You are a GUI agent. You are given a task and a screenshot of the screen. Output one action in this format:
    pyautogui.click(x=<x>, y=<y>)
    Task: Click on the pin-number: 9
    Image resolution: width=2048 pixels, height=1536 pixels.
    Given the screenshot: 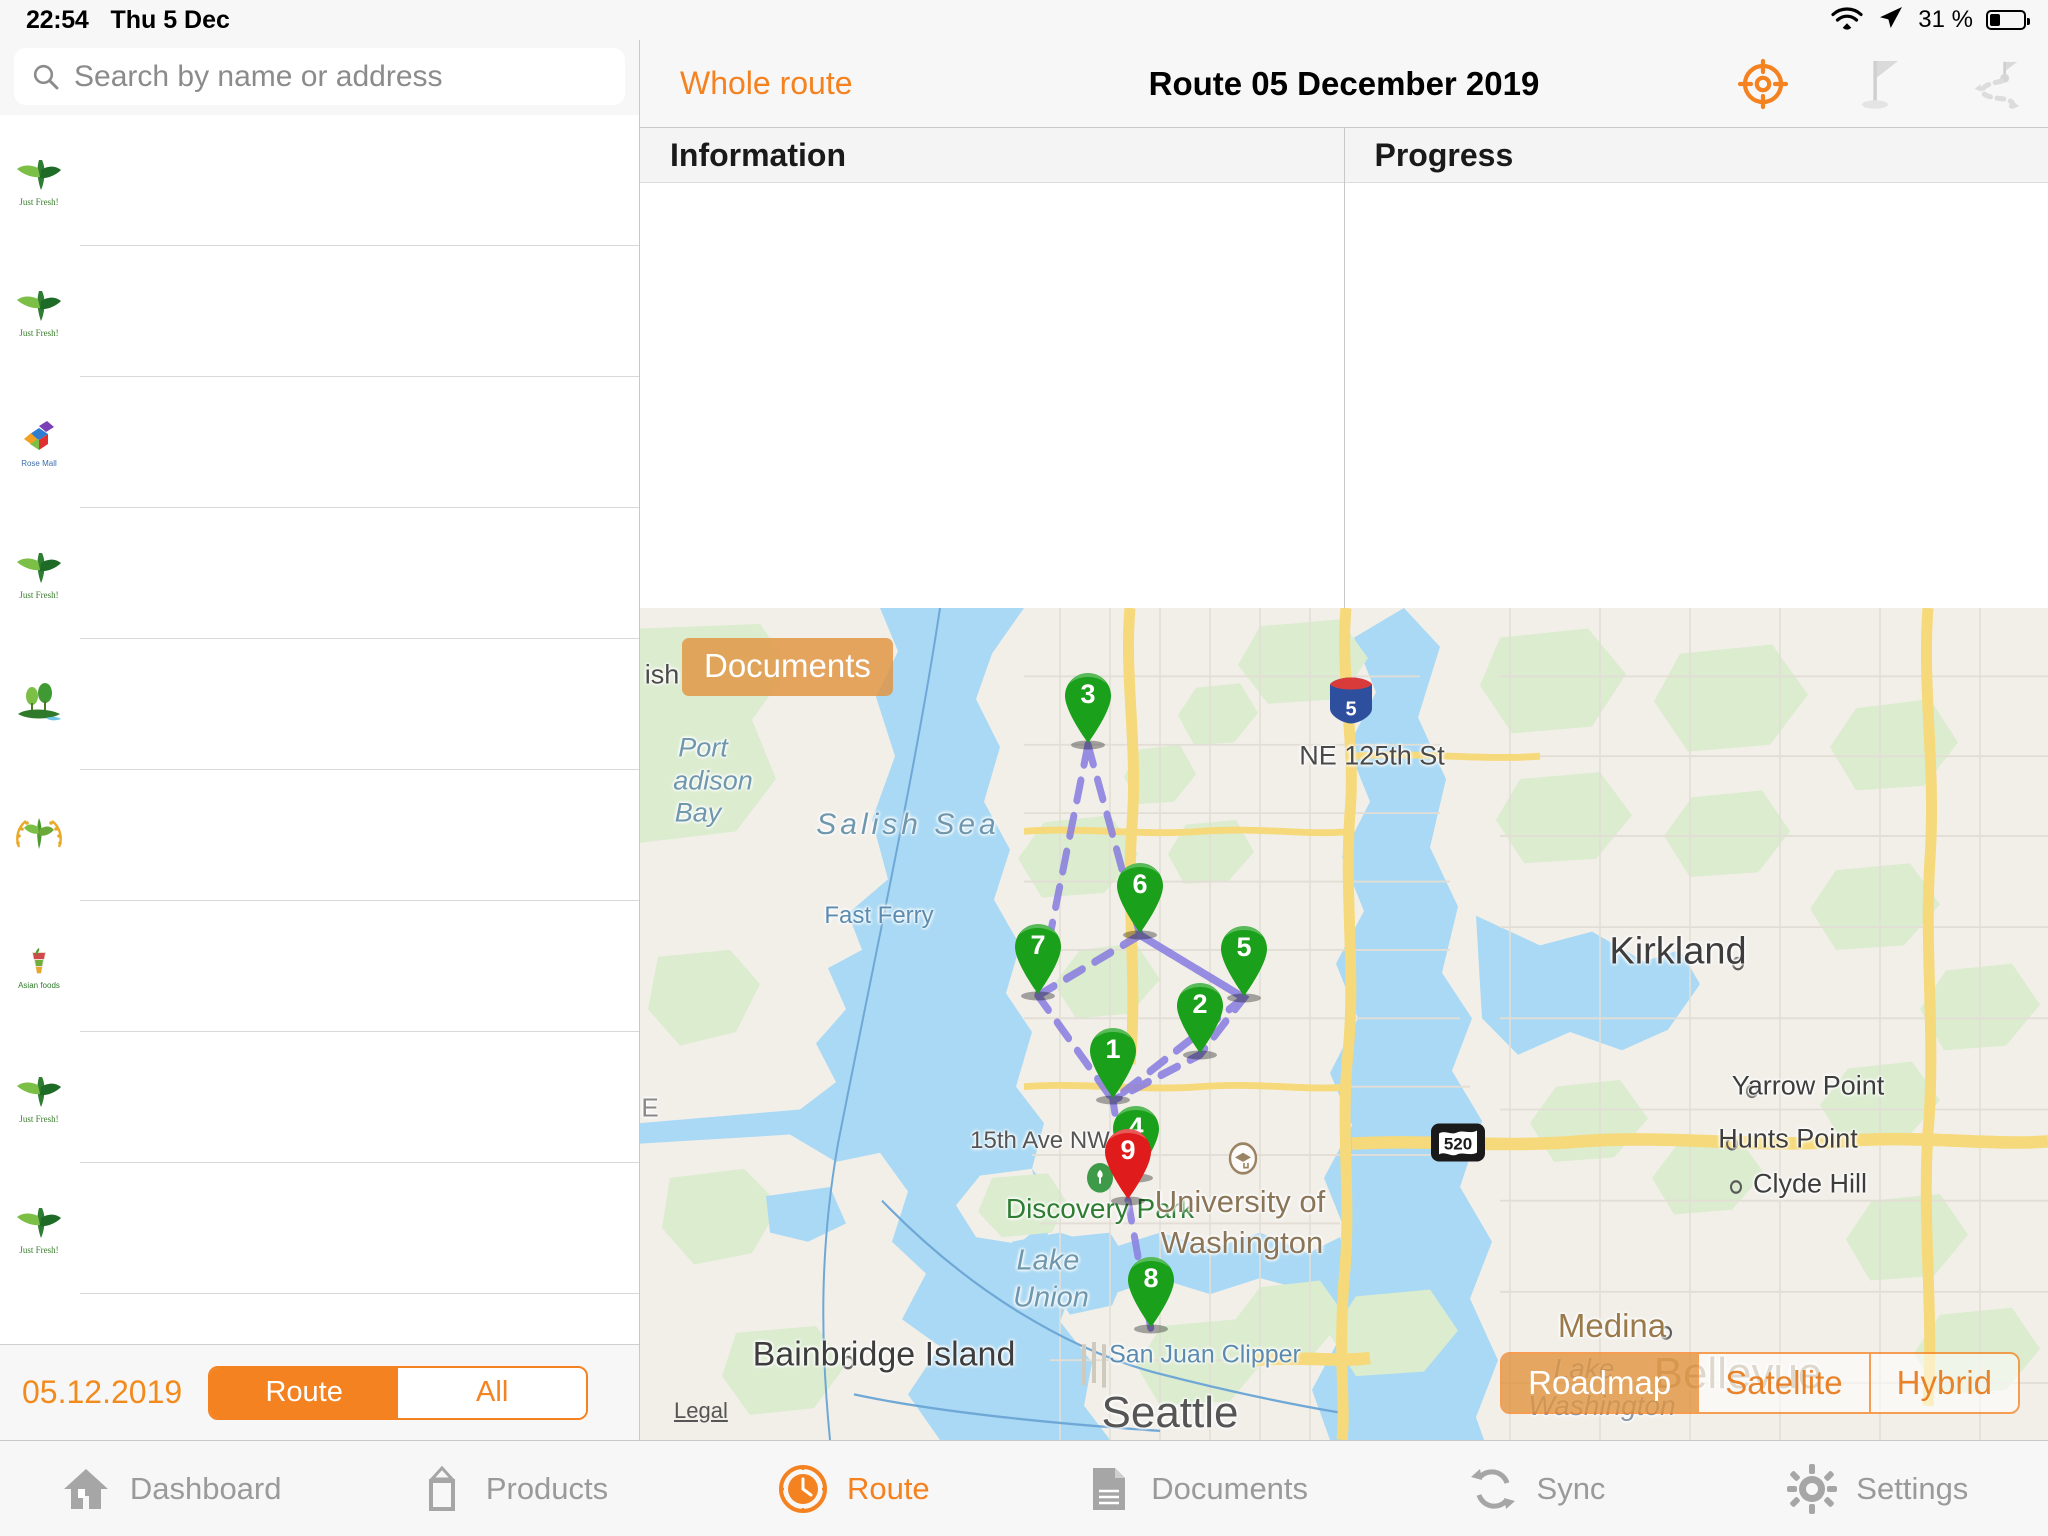 What is the action you would take?
    pyautogui.click(x=1128, y=1149)
    